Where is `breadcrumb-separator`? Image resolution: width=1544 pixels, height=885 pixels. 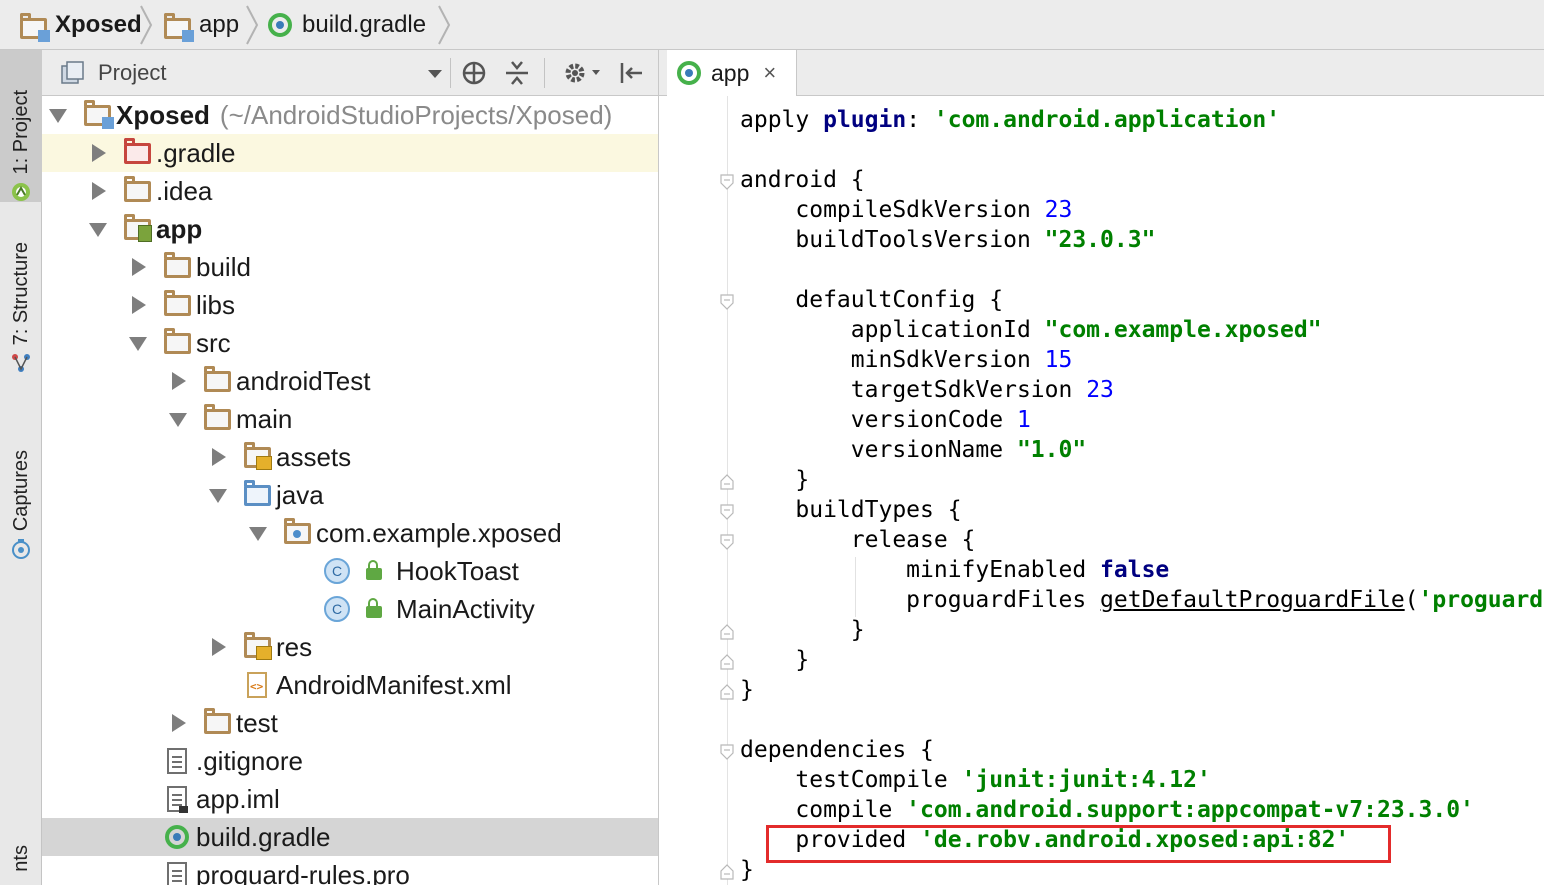
breadcrumb-separator is located at coordinates (146, 25).